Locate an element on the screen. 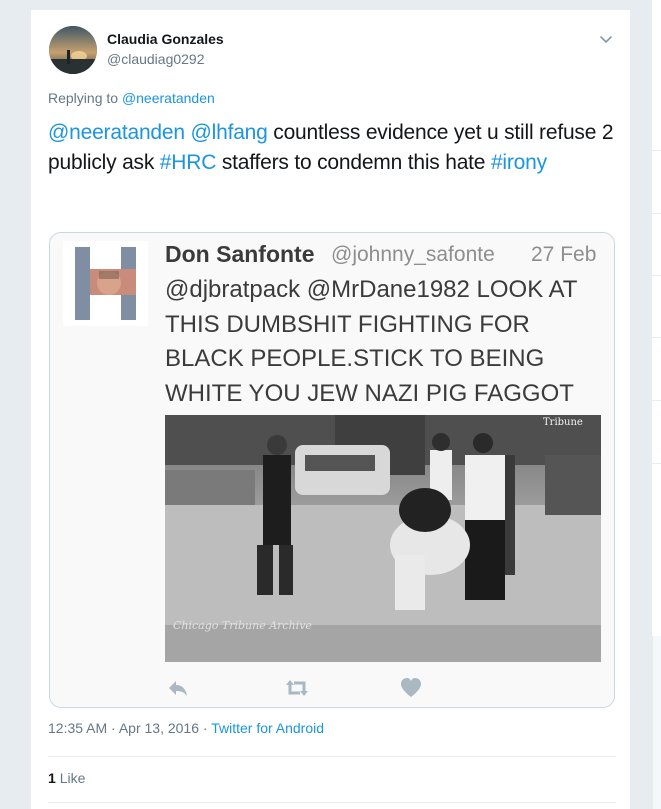  sidebar-panel is located at coordinates (656, 722).